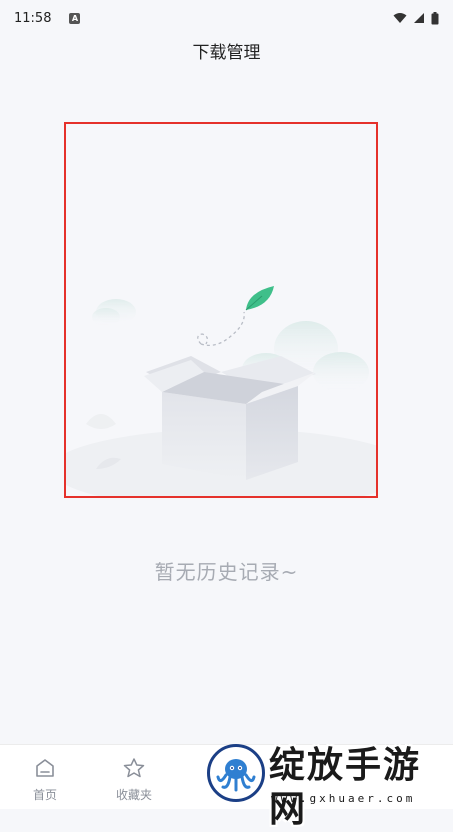  I want to click on status-left: 11:58 A, so click(47, 18).